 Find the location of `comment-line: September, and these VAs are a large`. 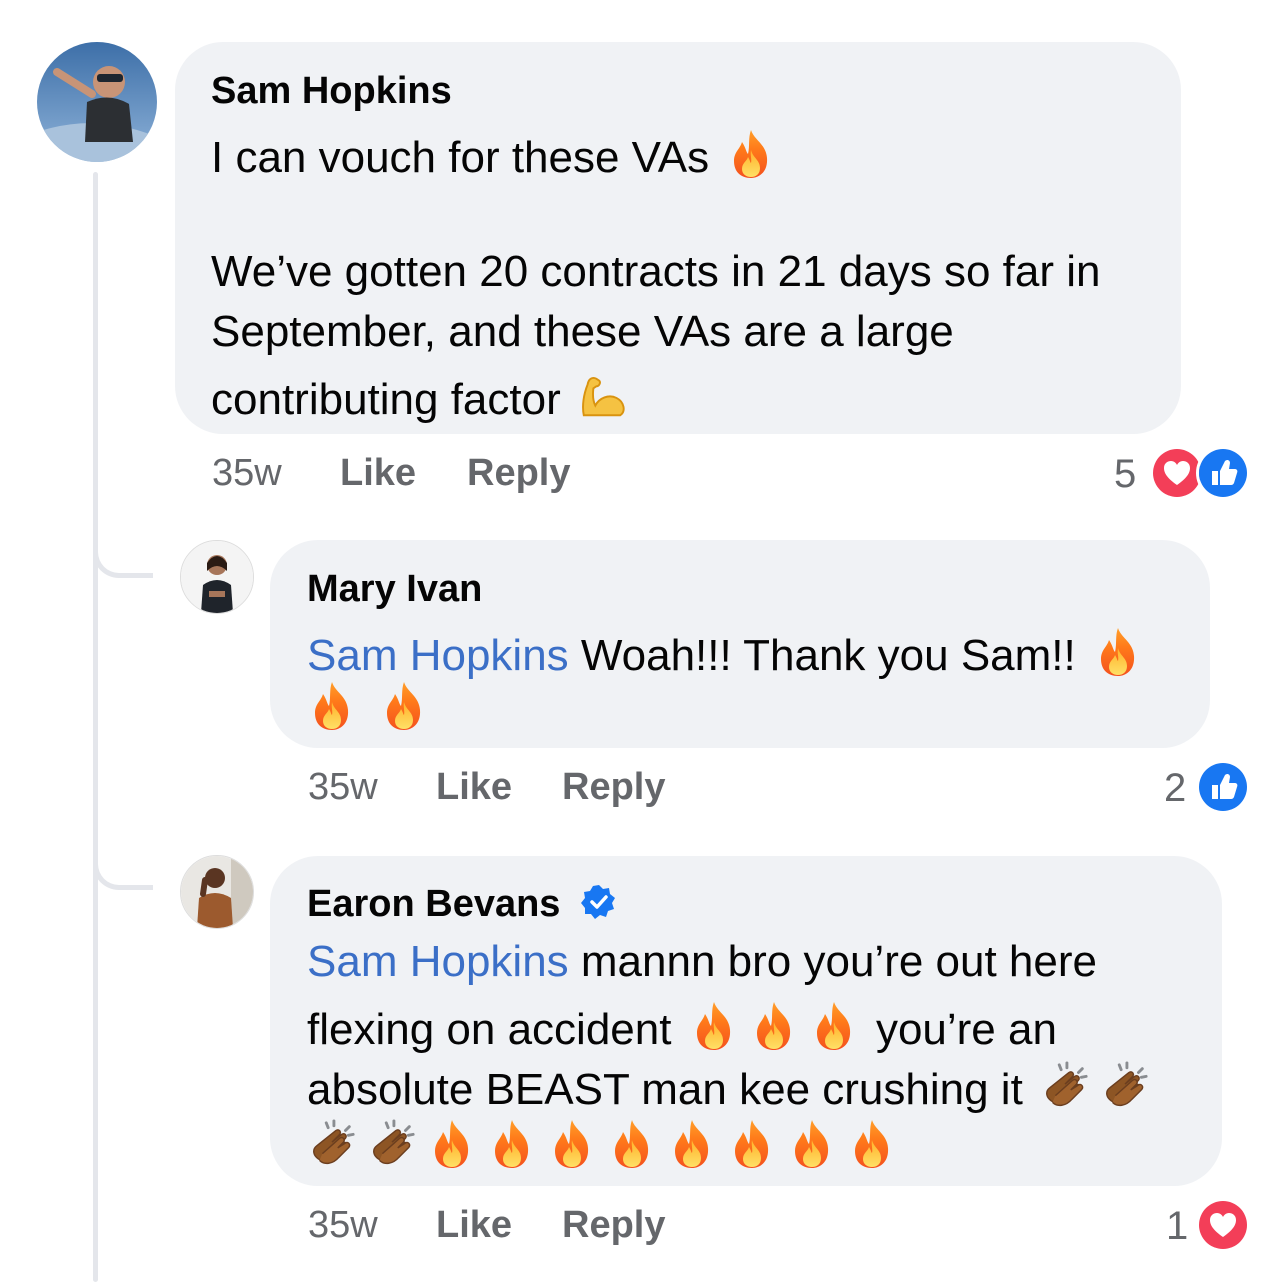

comment-line: September, and these VAs are a large is located at coordinates (582, 331).